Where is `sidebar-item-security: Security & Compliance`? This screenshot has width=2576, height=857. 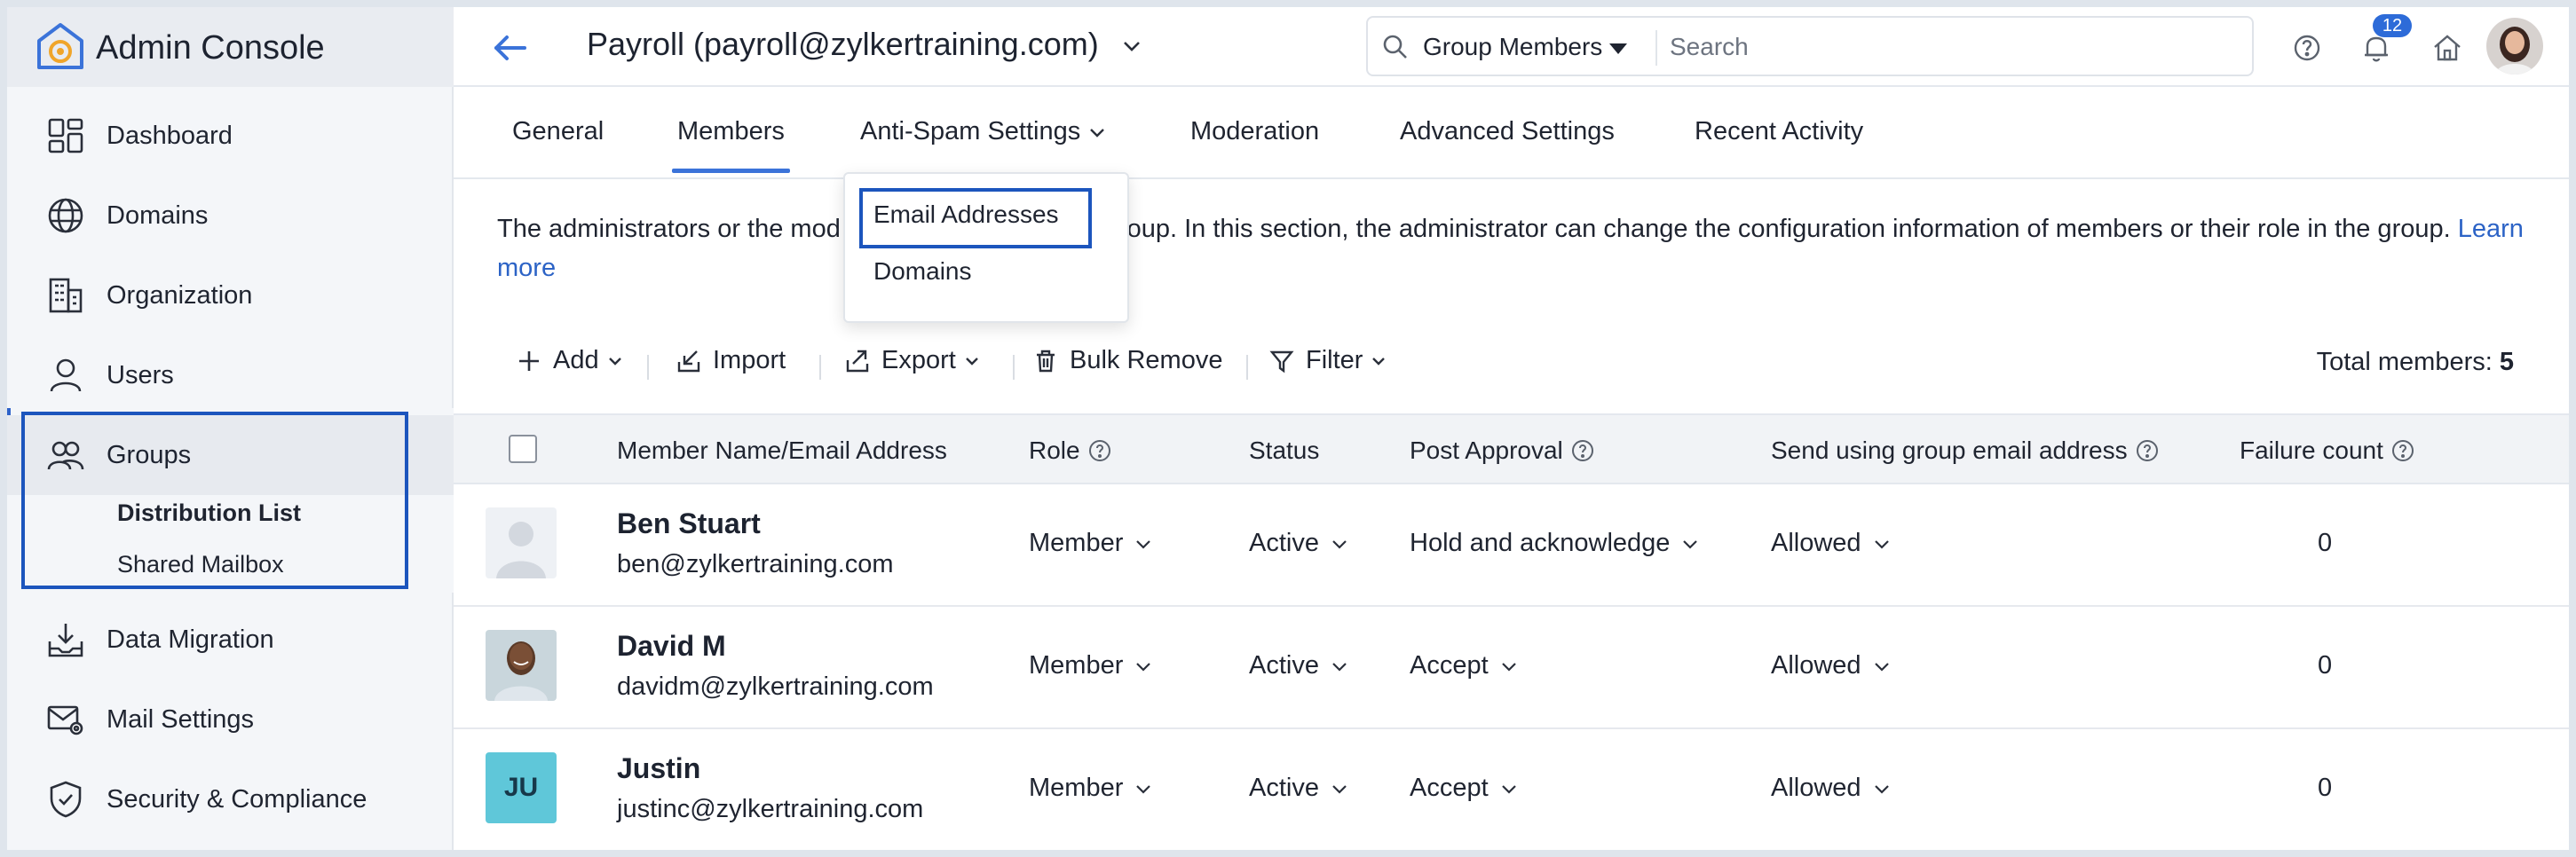 sidebar-item-security: Security & Compliance is located at coordinates (230, 799).